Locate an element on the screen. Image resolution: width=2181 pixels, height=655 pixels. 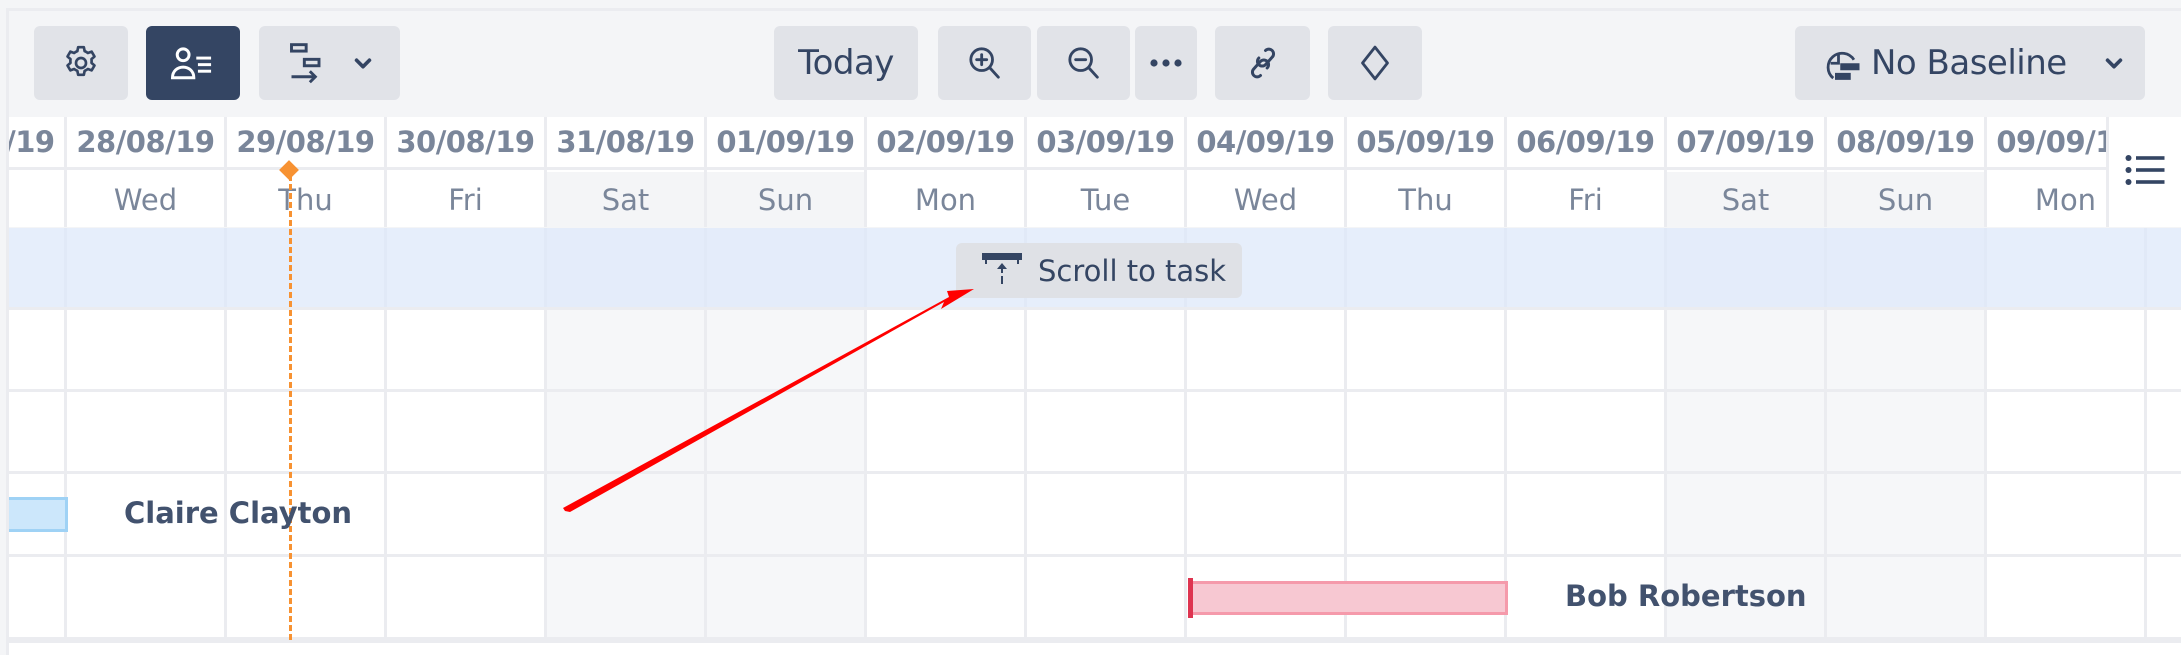
column-date: 08/09/19 is located at coordinates (1905, 143).